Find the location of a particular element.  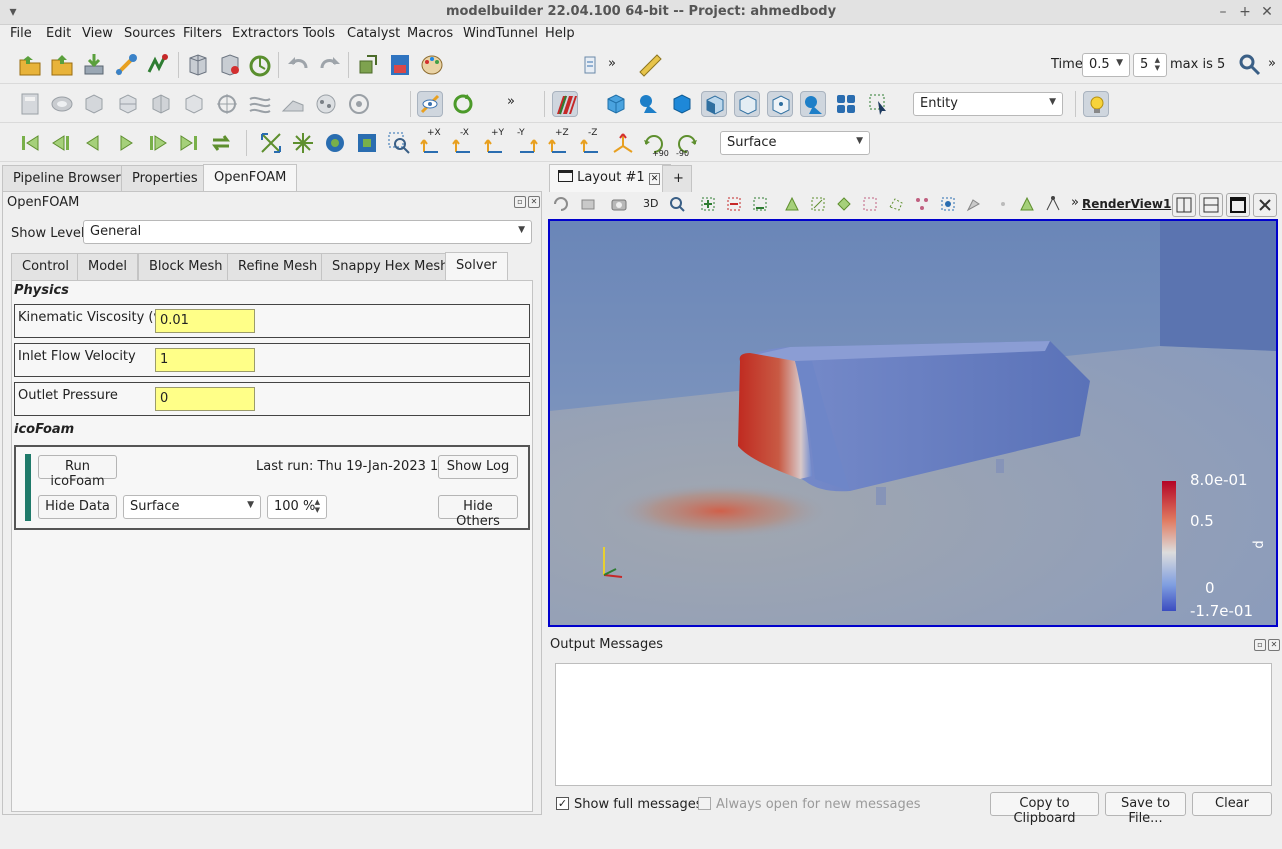

clip-icon is located at coordinates (94, 104).